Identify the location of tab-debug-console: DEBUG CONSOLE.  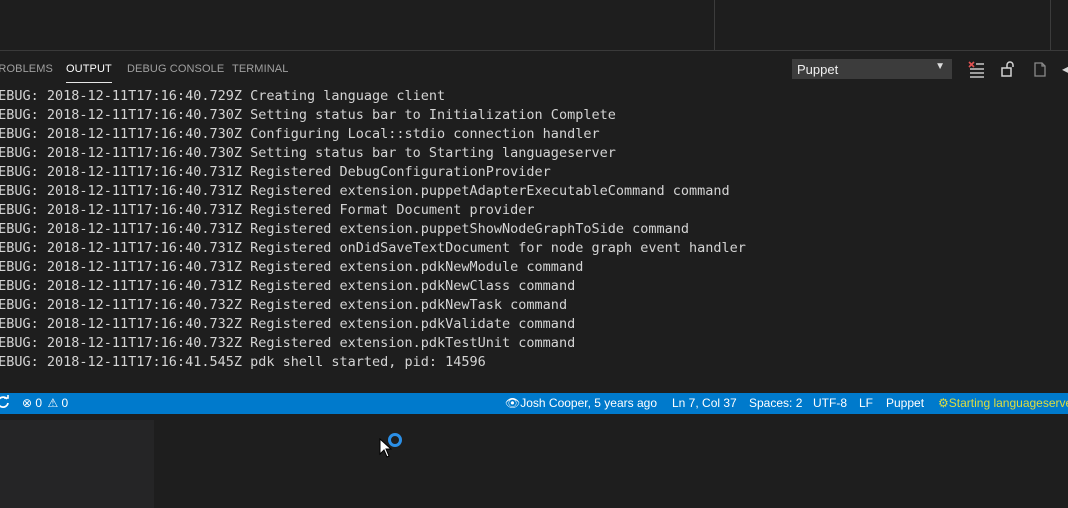
(175, 69).